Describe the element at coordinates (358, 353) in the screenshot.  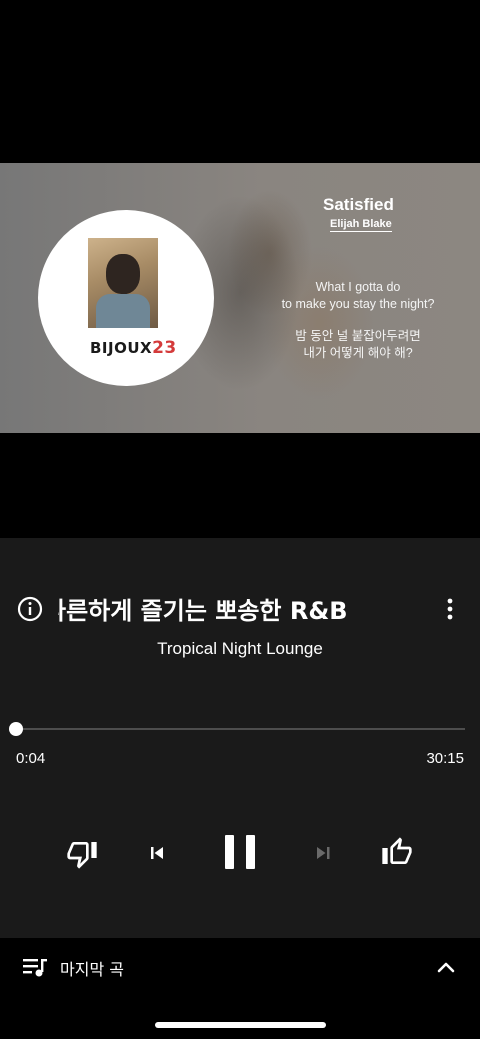
I see `lyric-line-ko-2: 내가 어떻게 해야 해?` at that location.